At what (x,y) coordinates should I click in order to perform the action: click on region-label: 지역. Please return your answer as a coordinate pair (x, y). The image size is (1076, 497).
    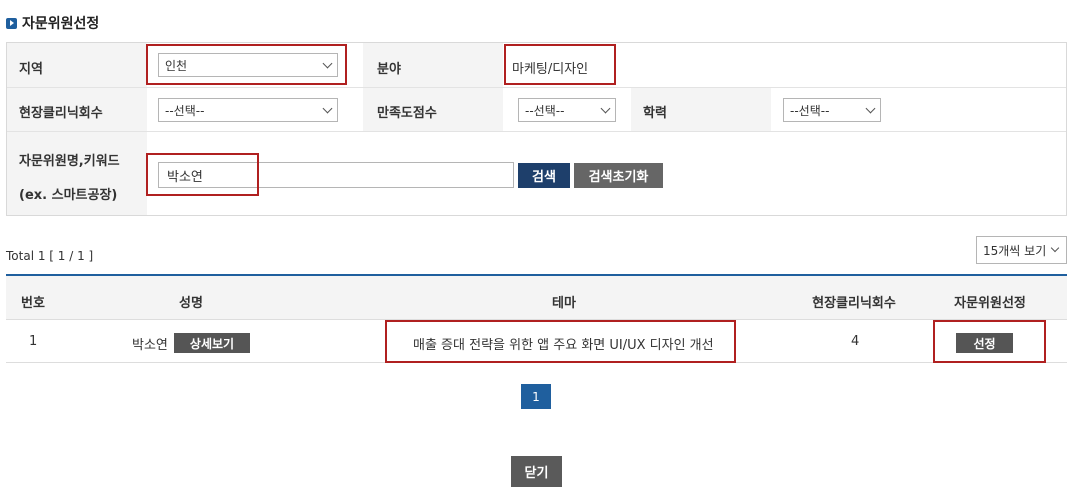
    Looking at the image, I should click on (31, 69).